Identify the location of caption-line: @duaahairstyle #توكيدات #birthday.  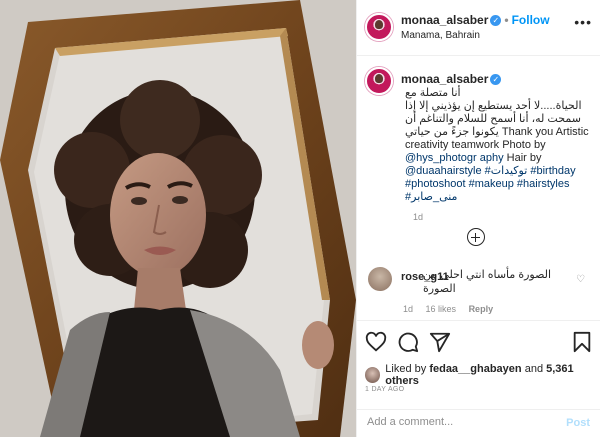
(502, 171).